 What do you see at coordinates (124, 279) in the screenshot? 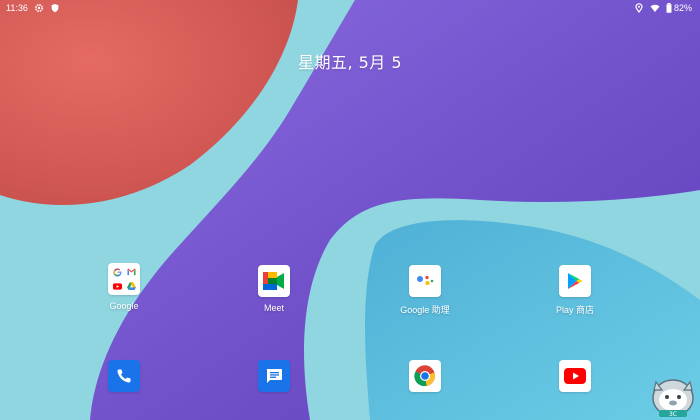
I see `google-folder-icon` at bounding box center [124, 279].